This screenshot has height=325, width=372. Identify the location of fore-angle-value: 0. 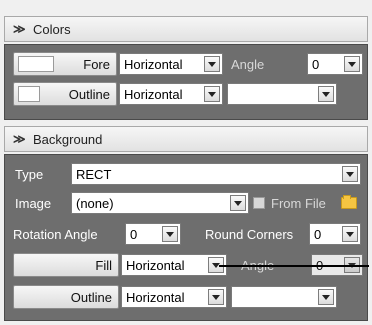
(316, 64).